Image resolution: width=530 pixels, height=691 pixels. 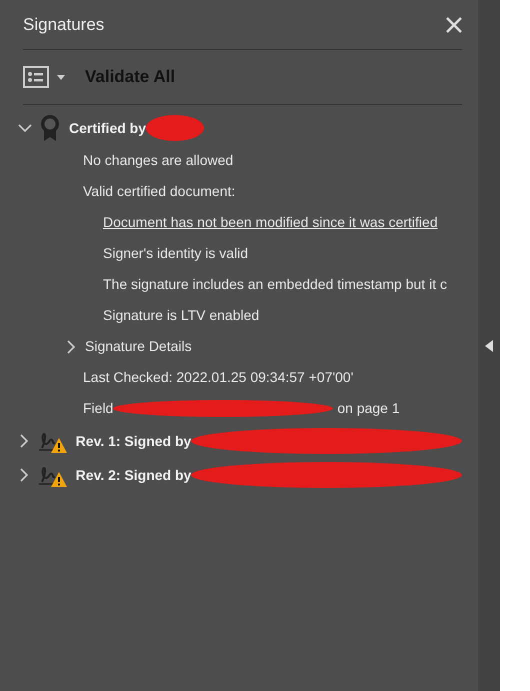 I want to click on detail-label: Signature Details, so click(x=138, y=346).